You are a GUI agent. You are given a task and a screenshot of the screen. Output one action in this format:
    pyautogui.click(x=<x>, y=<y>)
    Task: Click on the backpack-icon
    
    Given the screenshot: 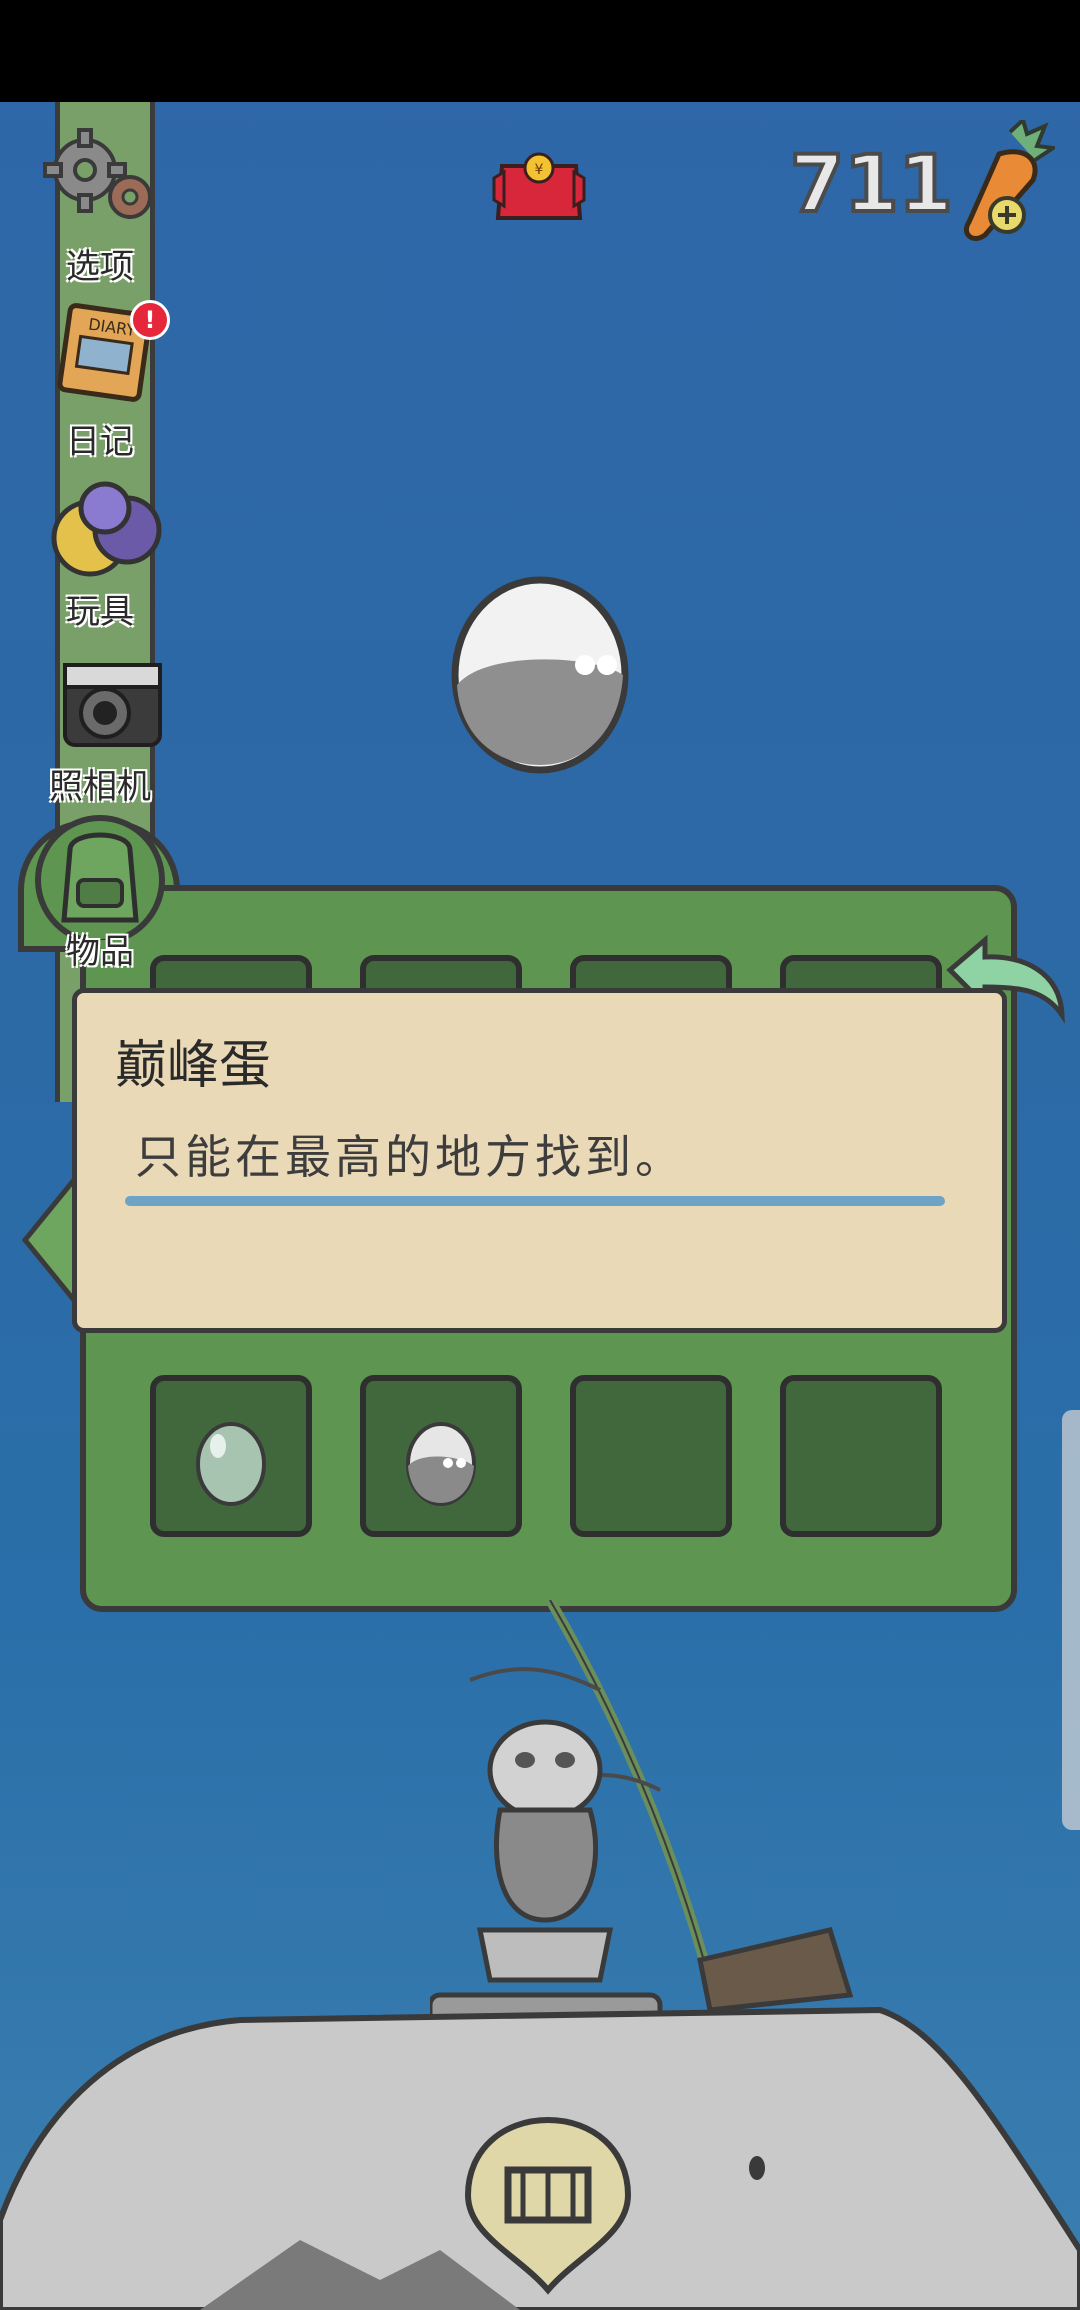 What is the action you would take?
    pyautogui.click(x=100, y=880)
    